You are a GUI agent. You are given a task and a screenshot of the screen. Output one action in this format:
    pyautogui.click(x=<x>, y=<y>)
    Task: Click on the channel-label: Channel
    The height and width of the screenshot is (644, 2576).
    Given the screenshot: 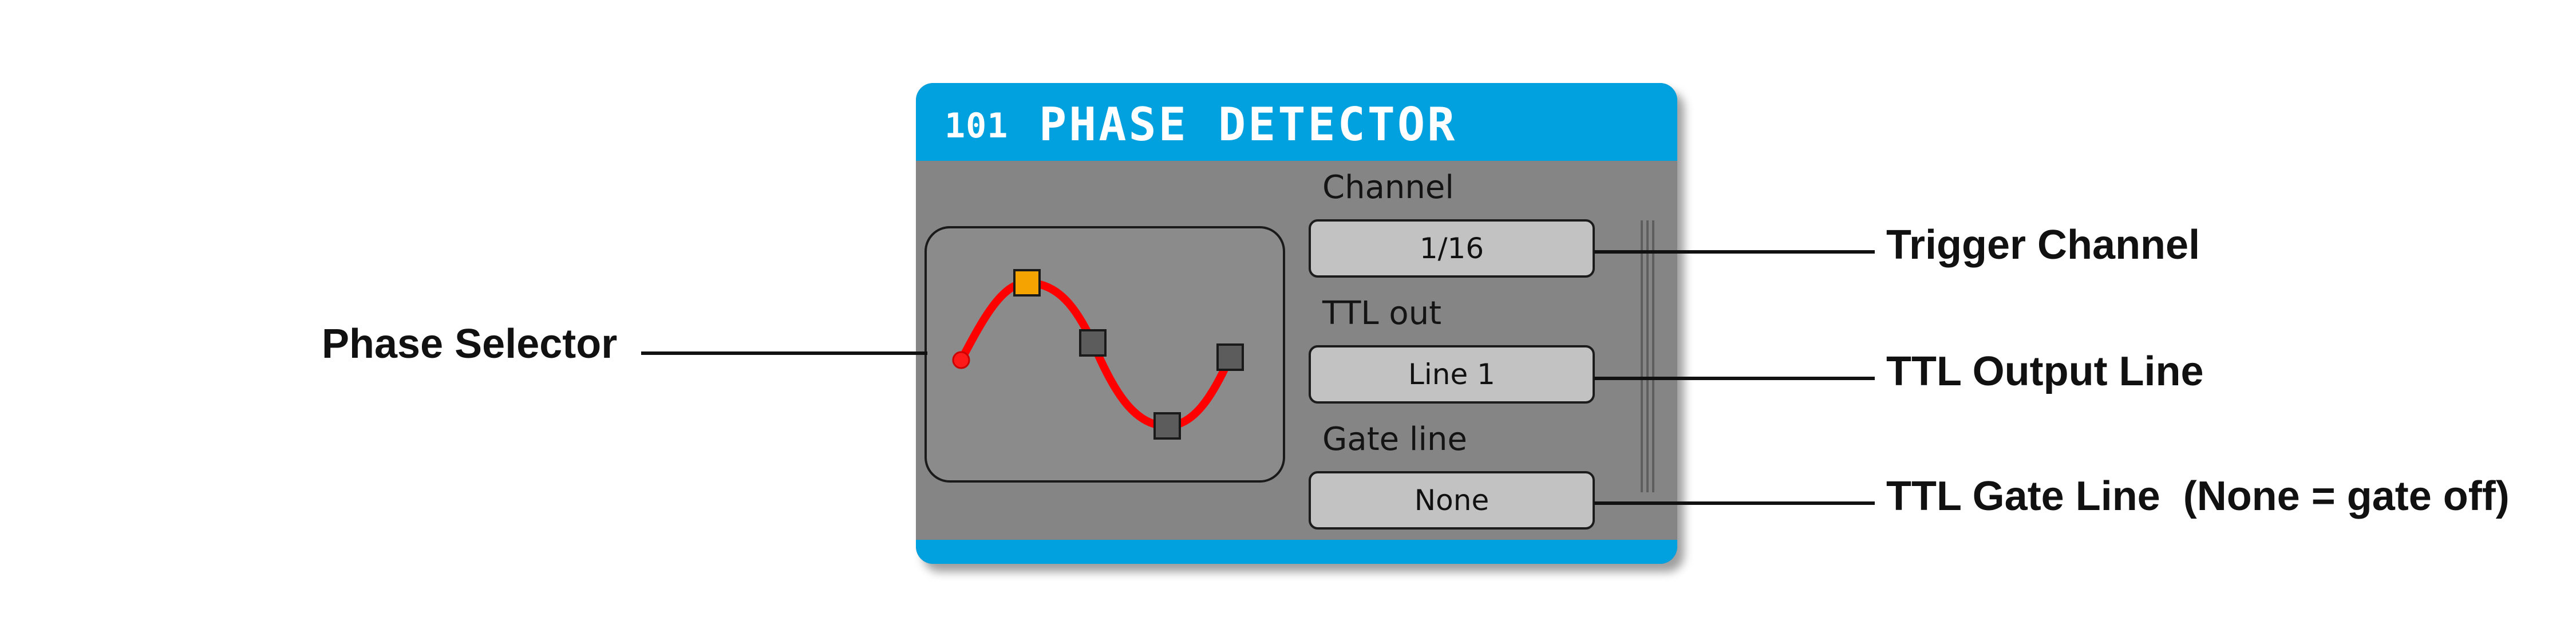 What is the action you would take?
    pyautogui.click(x=1388, y=187)
    